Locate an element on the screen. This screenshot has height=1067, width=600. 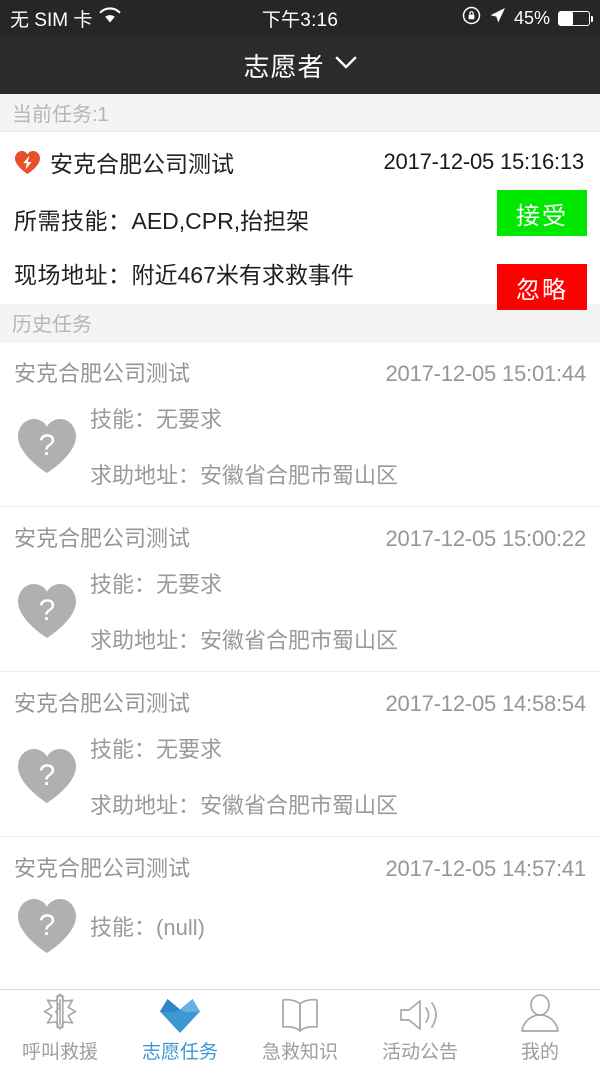
history-task-time: 2017-12-05 15:00:22 is located at coordinates (486, 538).